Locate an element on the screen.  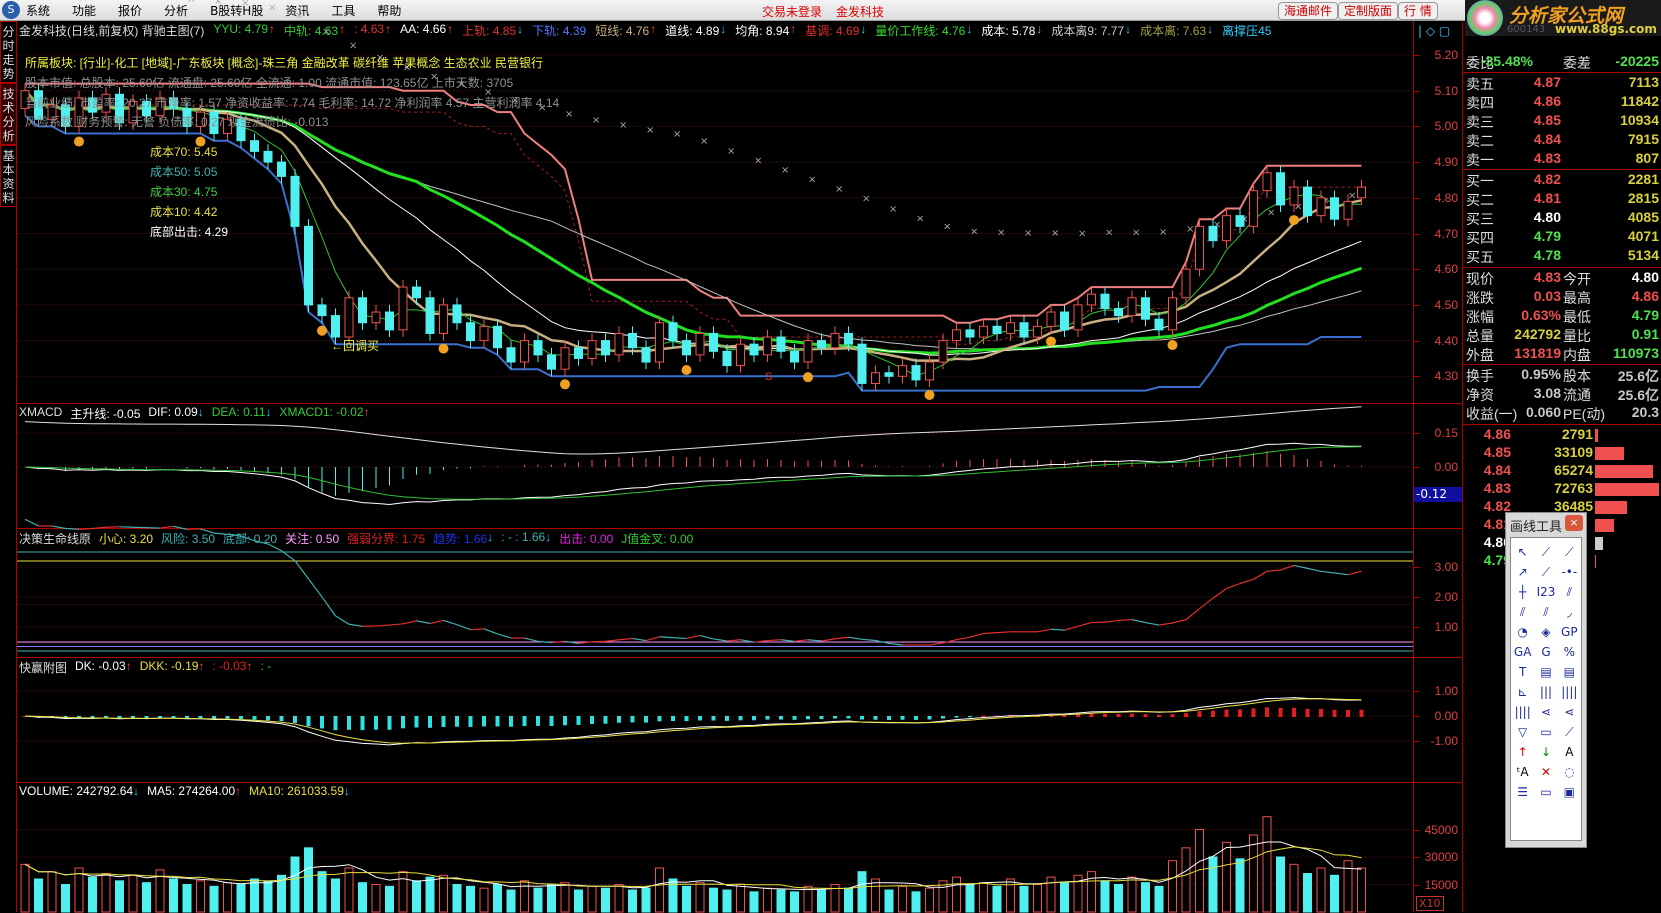
draw-tool-icon: ↖ is located at coordinates (1522, 552).